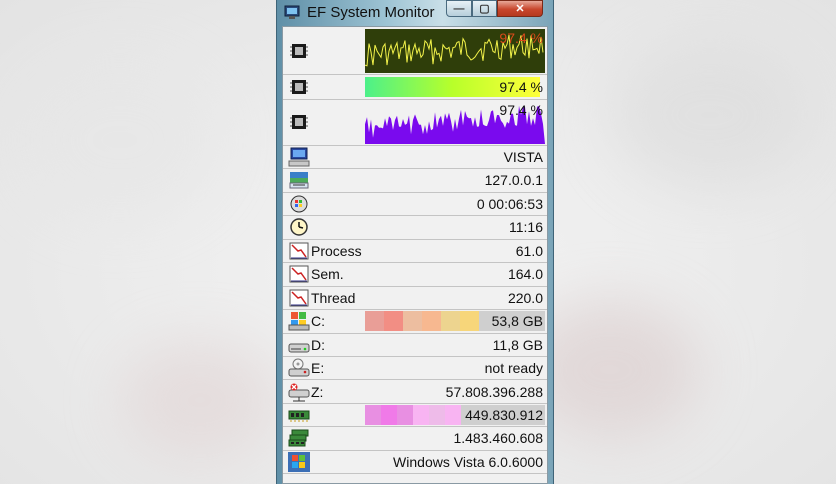 This screenshot has height=484, width=836. What do you see at coordinates (498, 438) in the screenshot?
I see `stat-value: 1.483.460.608` at bounding box center [498, 438].